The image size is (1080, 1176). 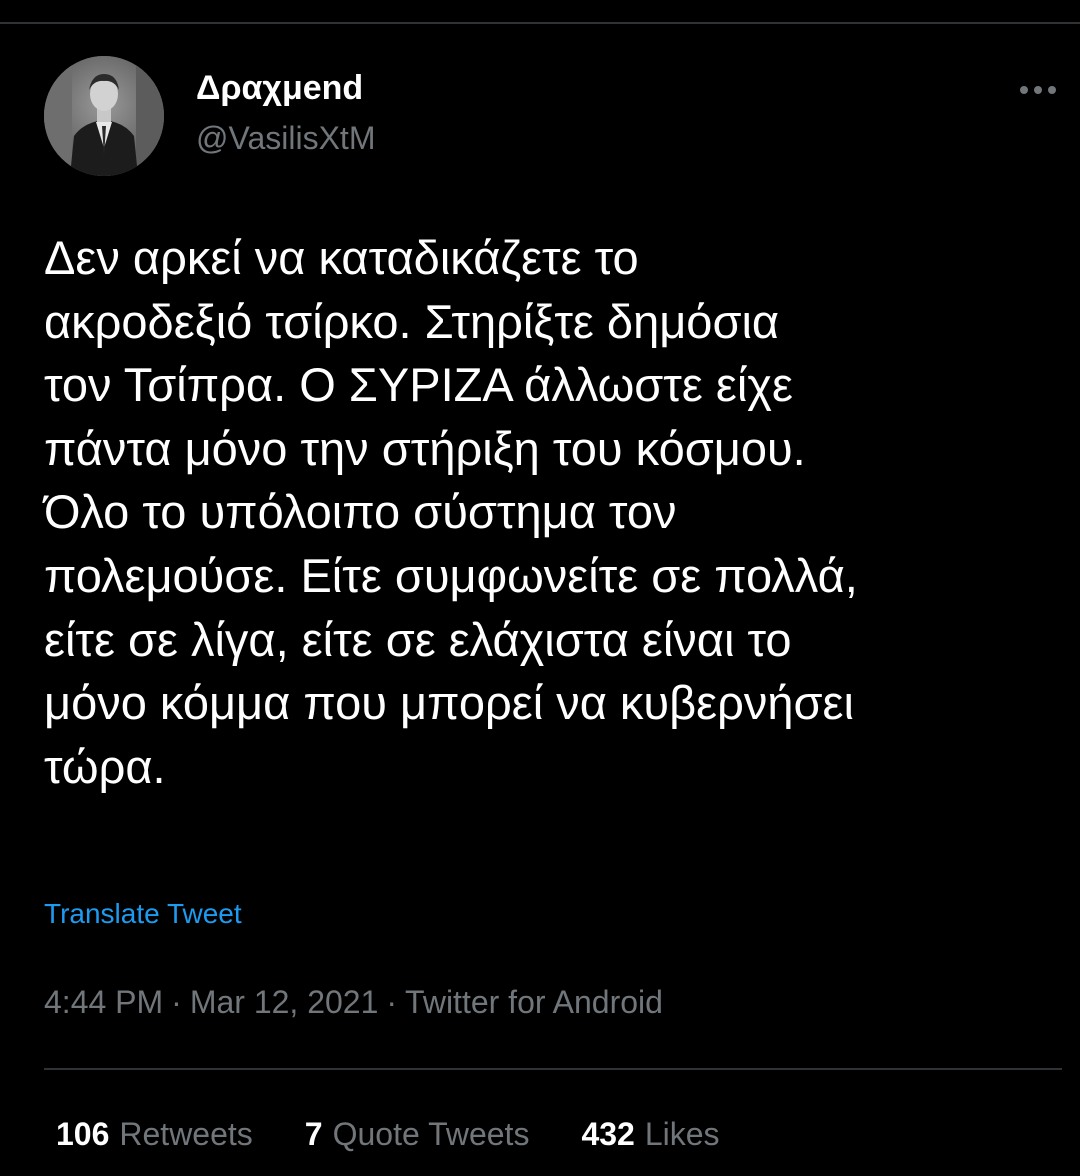 What do you see at coordinates (186, 1134) in the screenshot?
I see `retweets-label: Retweets` at bounding box center [186, 1134].